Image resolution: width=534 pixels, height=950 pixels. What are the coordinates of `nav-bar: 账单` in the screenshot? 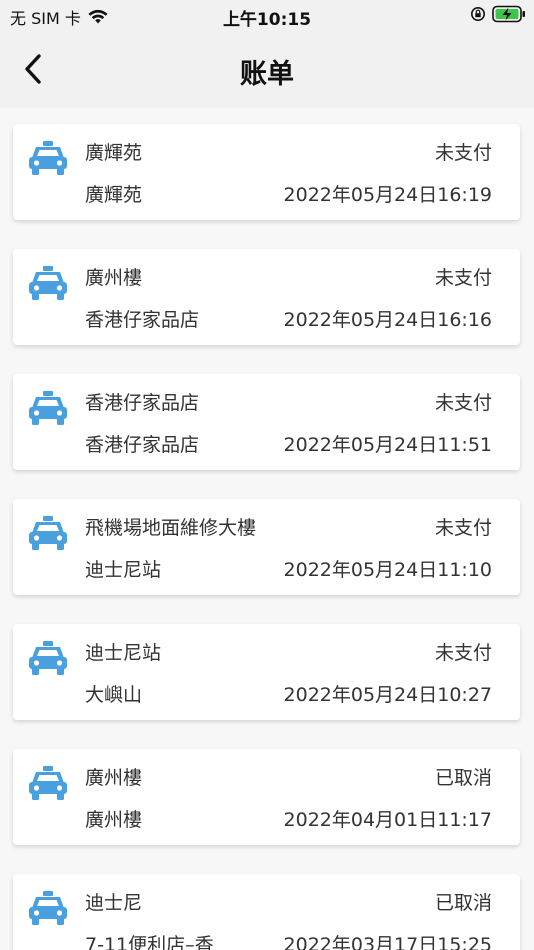 It's located at (267, 69).